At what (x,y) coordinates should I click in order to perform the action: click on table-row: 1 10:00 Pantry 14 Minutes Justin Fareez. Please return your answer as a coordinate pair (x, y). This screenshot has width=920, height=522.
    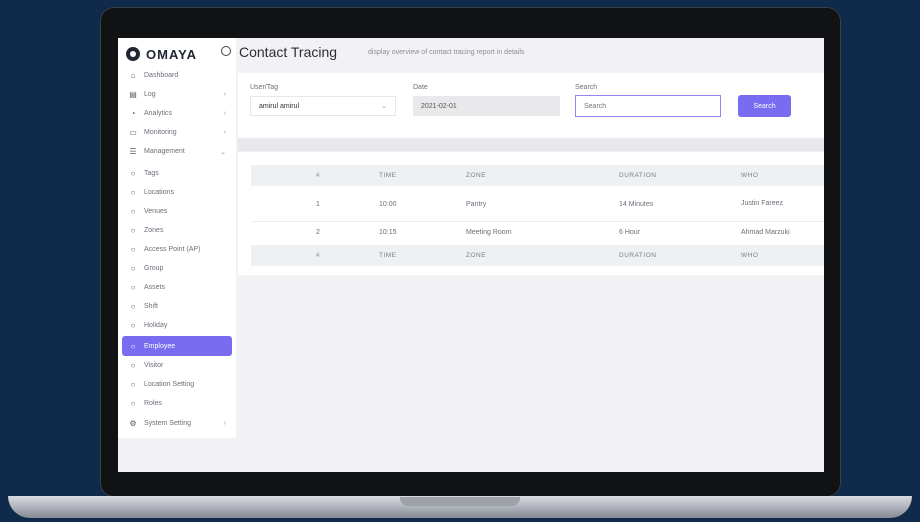
    Looking at the image, I should click on (537, 204).